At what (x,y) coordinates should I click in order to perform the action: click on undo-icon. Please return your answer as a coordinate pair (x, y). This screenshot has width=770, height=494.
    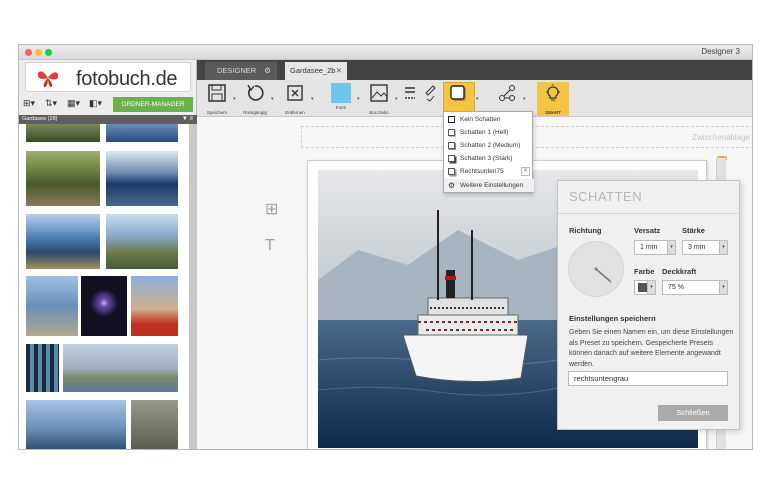
    Looking at the image, I should click on (255, 92).